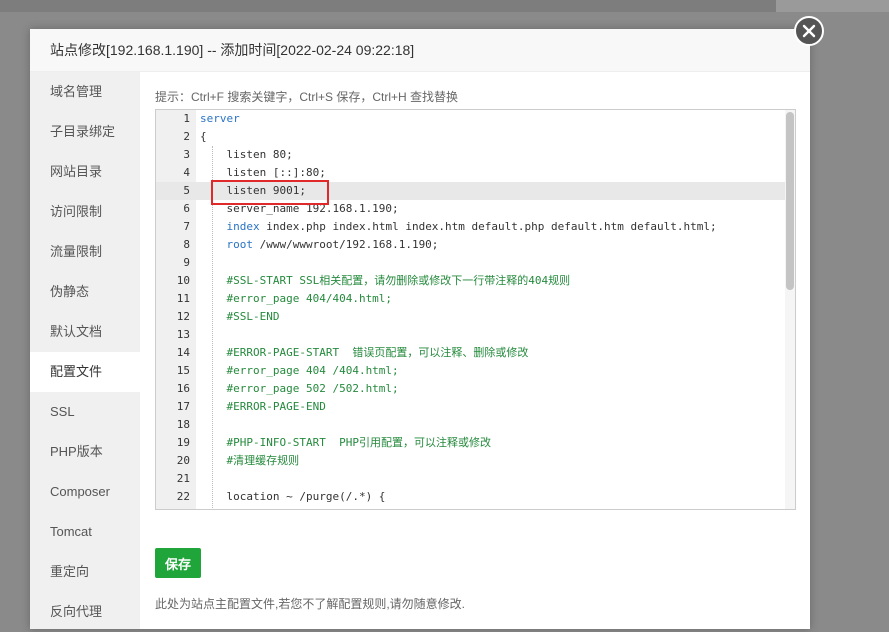  Describe the element at coordinates (85, 92) in the screenshot. I see `sidebar-item: 域名管理` at that location.